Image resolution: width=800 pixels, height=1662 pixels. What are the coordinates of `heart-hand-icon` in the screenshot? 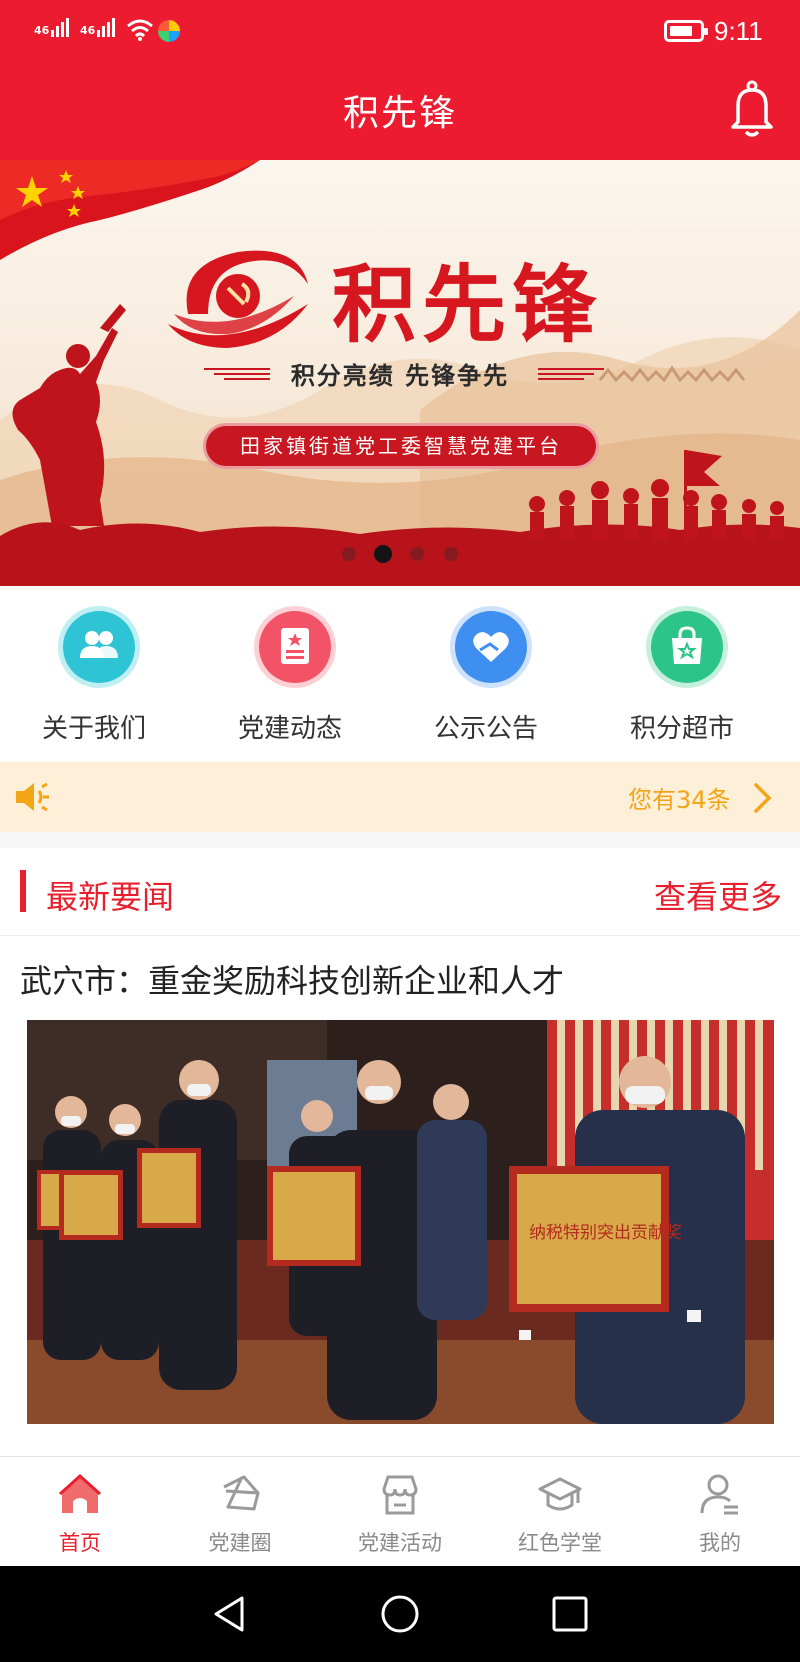 It's located at (491, 647).